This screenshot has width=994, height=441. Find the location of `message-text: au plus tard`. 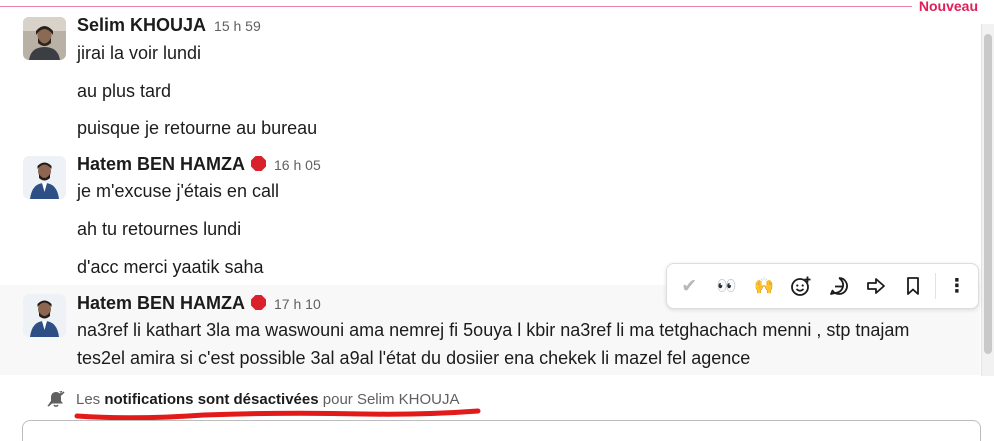

message-text: au plus tard is located at coordinates (124, 91).